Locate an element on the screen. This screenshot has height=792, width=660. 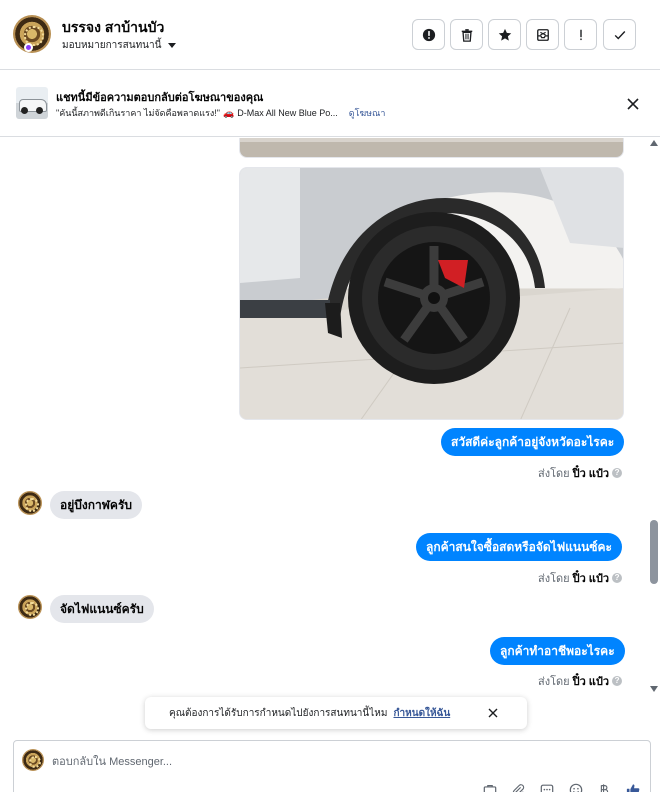
delete-button is located at coordinates (466, 34).